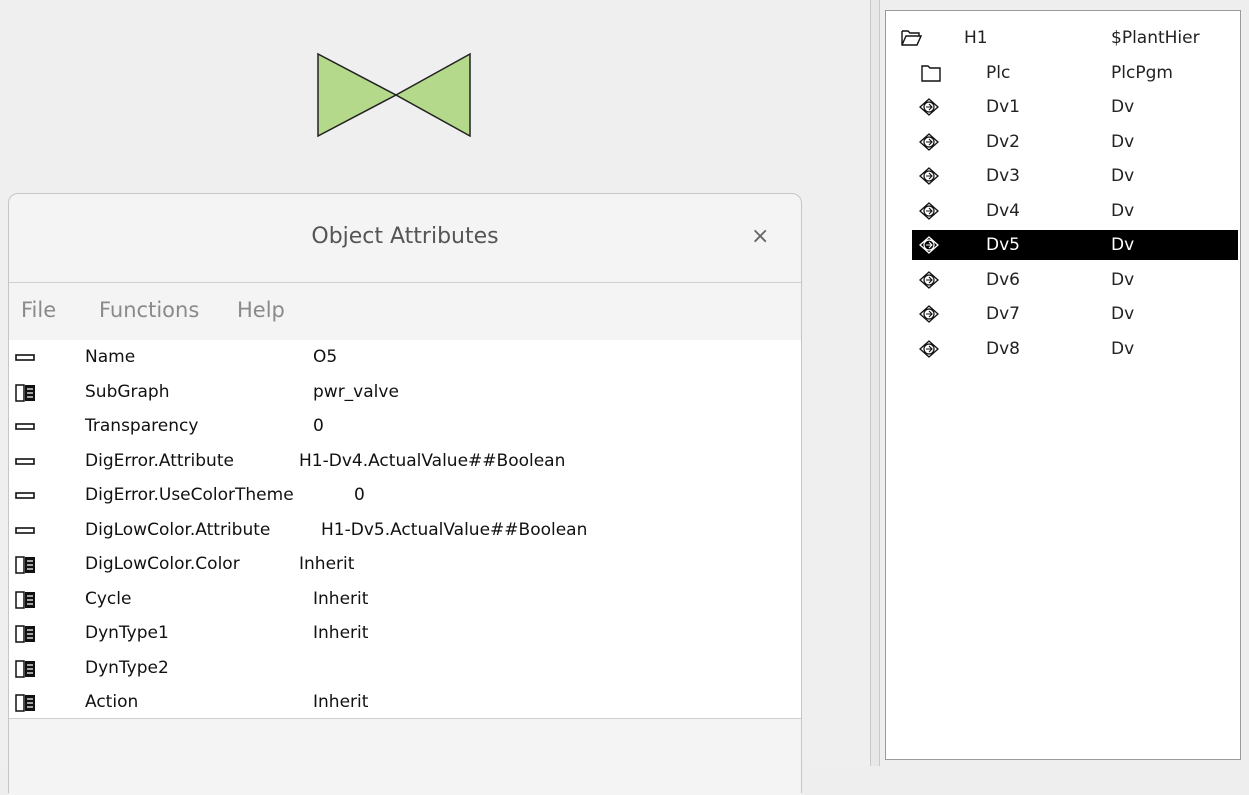  What do you see at coordinates (405, 633) in the screenshot?
I see `attribute-row-dyntype1: DynType1 Inherit` at bounding box center [405, 633].